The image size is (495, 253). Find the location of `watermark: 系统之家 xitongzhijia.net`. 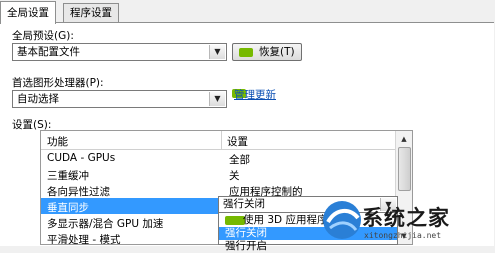

watermark: 系统之家 xitongzhijia.net is located at coordinates (407, 220).